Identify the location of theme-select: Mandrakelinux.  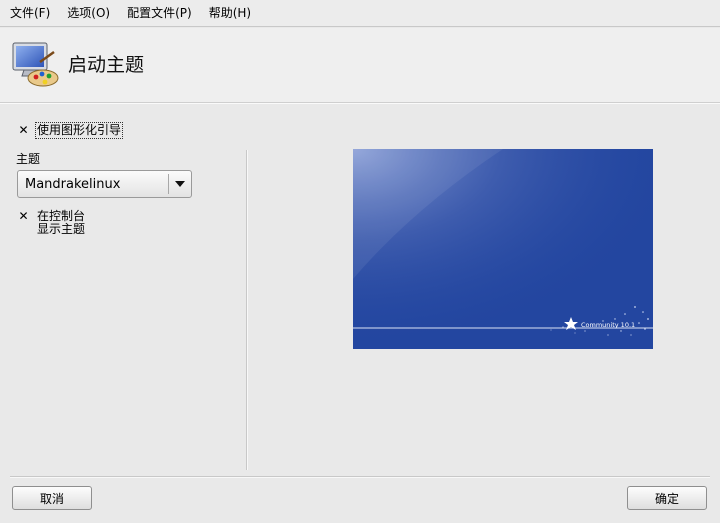
(104, 184).